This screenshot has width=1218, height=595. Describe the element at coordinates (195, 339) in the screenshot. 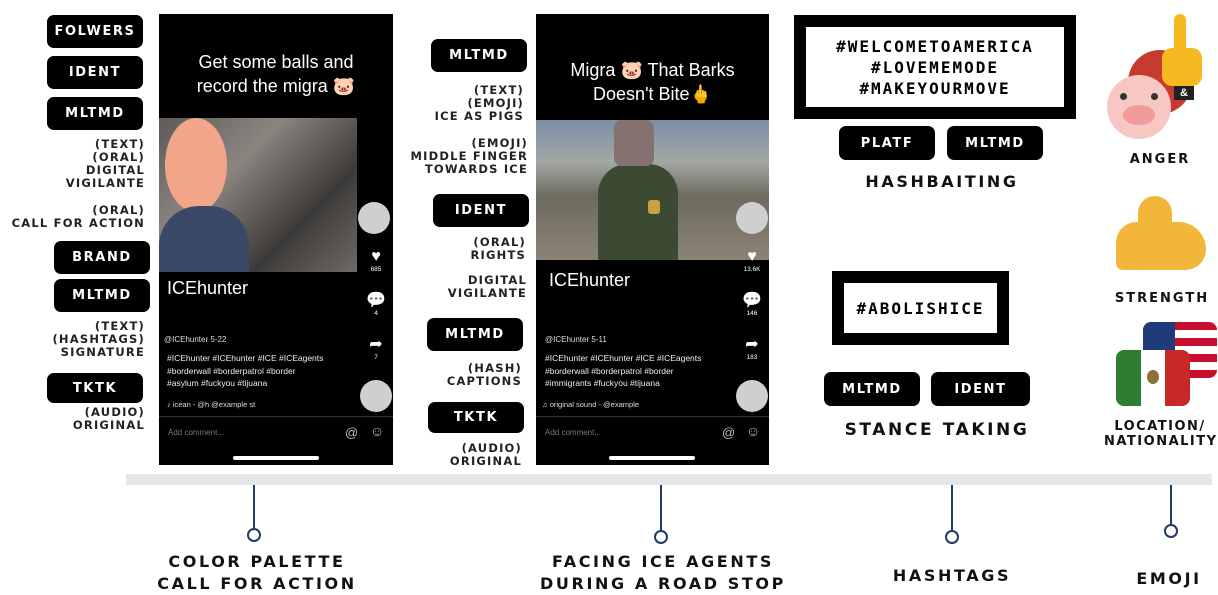

I see `post-handle-date: @ICEhunter 5-22` at that location.